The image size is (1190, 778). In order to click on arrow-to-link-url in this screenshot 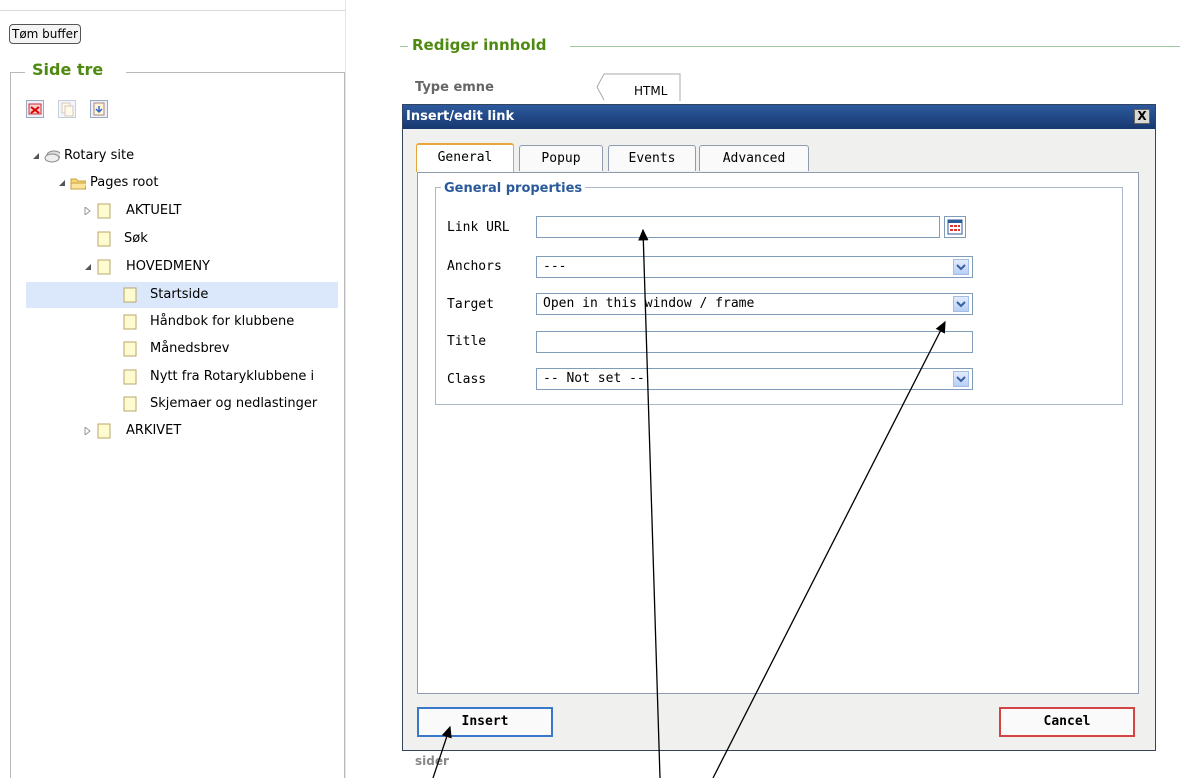, I will do `click(649, 503)`.